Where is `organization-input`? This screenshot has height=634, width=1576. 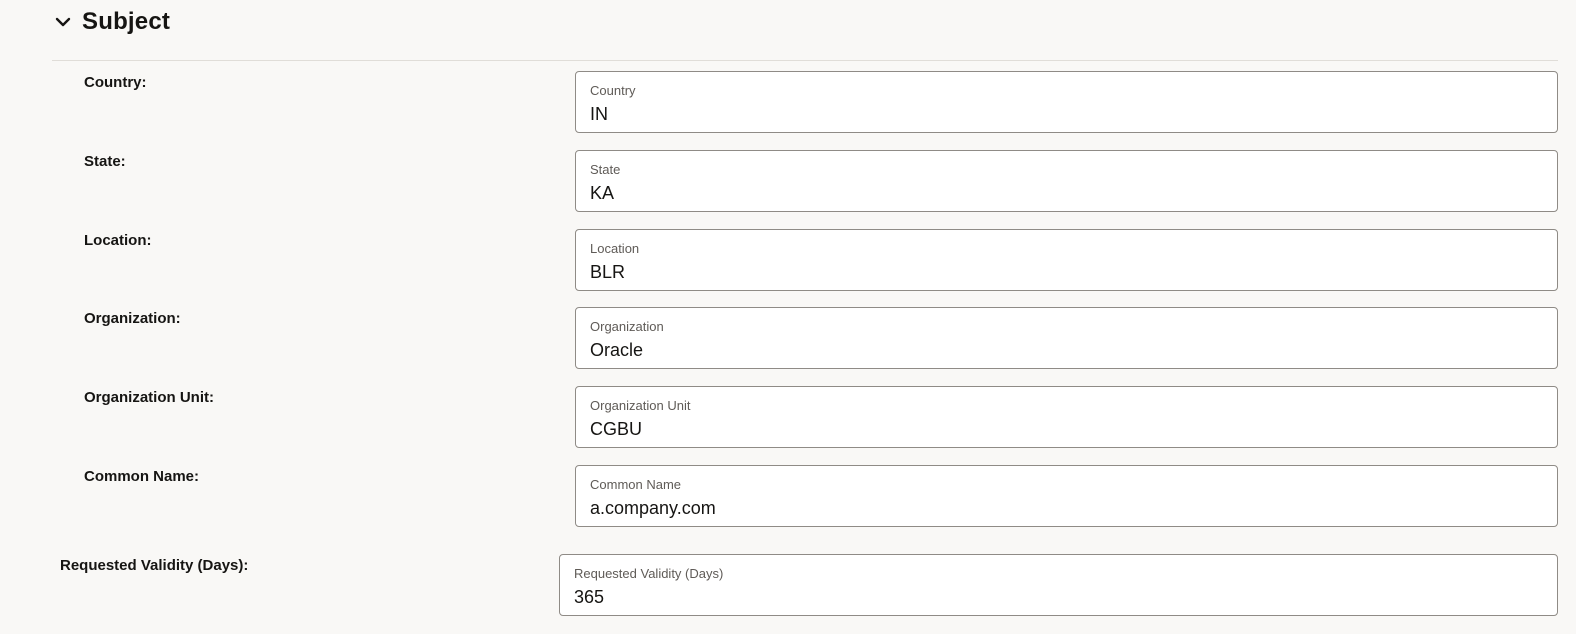 organization-input is located at coordinates (1067, 350).